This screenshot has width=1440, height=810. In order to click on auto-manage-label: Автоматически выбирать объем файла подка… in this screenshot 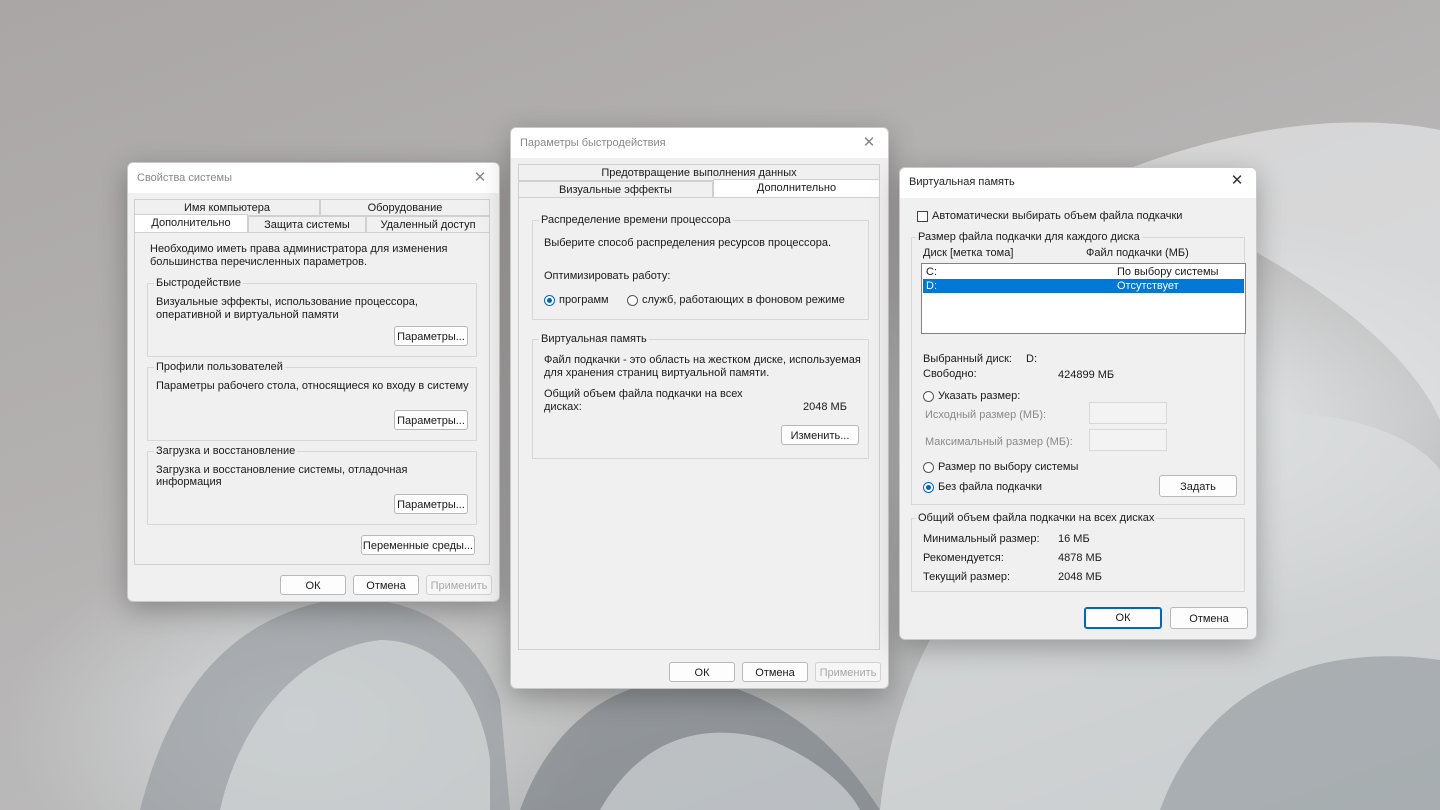, I will do `click(1057, 216)`.